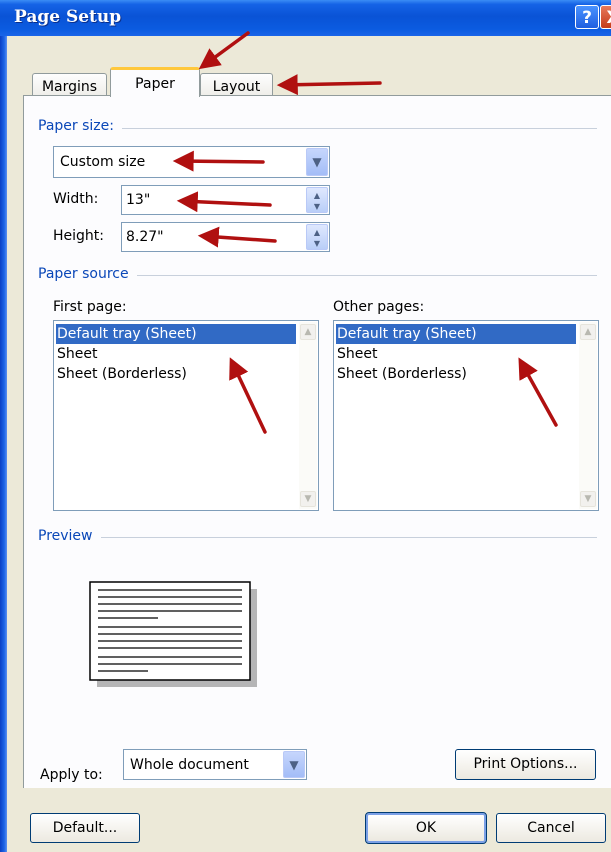 This screenshot has height=852, width=611. What do you see at coordinates (90, 307) in the screenshot?
I see `first-page-label: First page:` at bounding box center [90, 307].